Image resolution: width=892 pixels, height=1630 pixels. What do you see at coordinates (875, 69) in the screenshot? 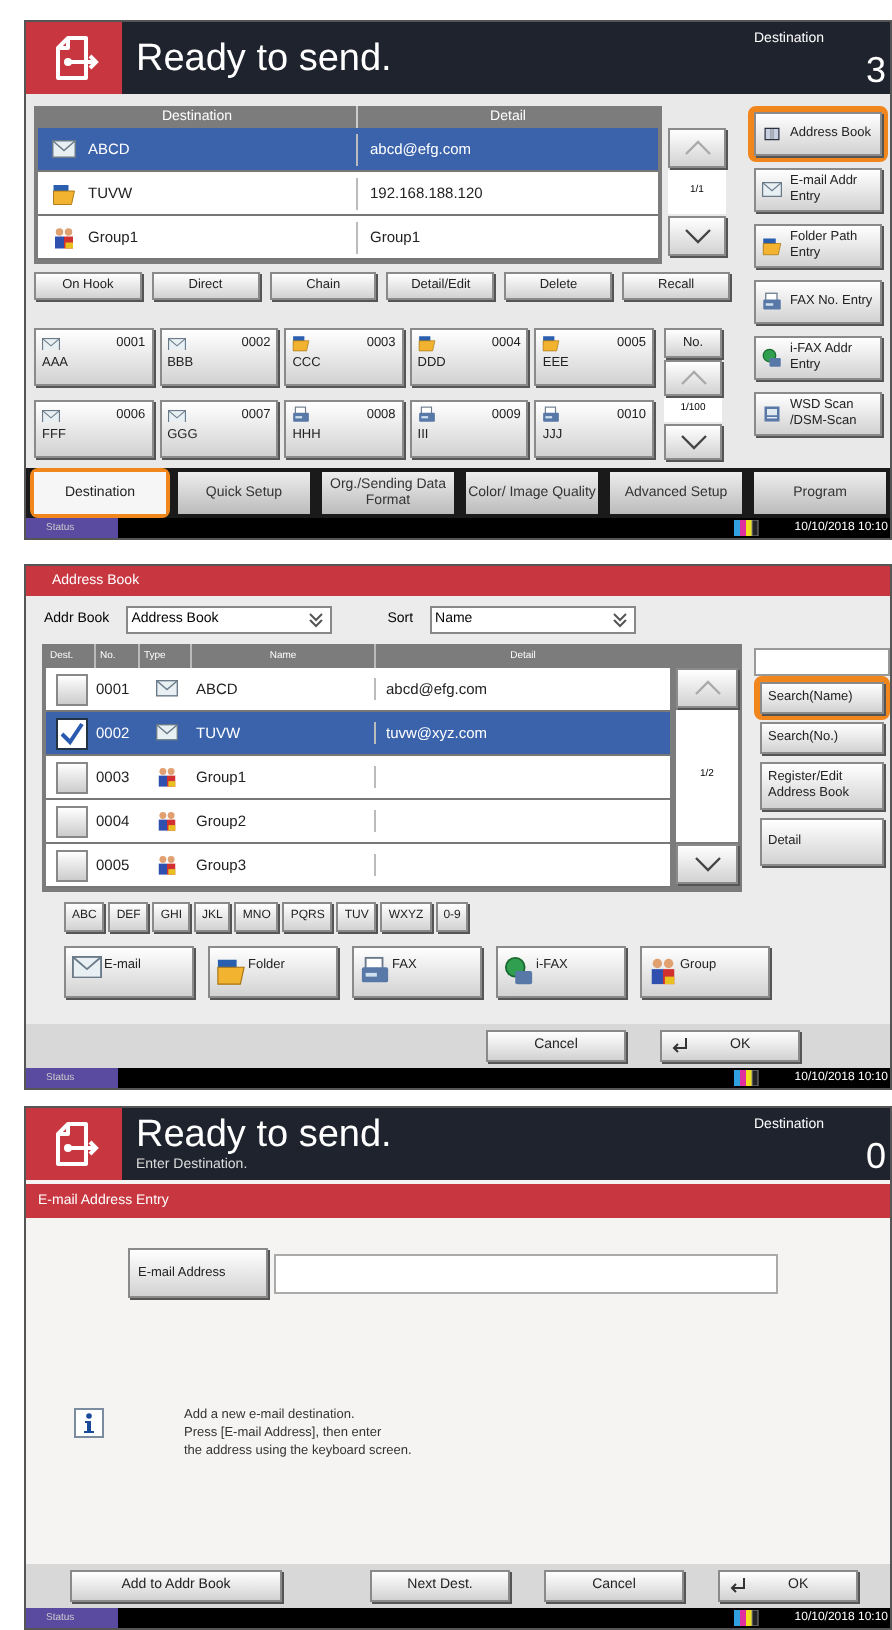
I see `destination-count: 3` at bounding box center [875, 69].